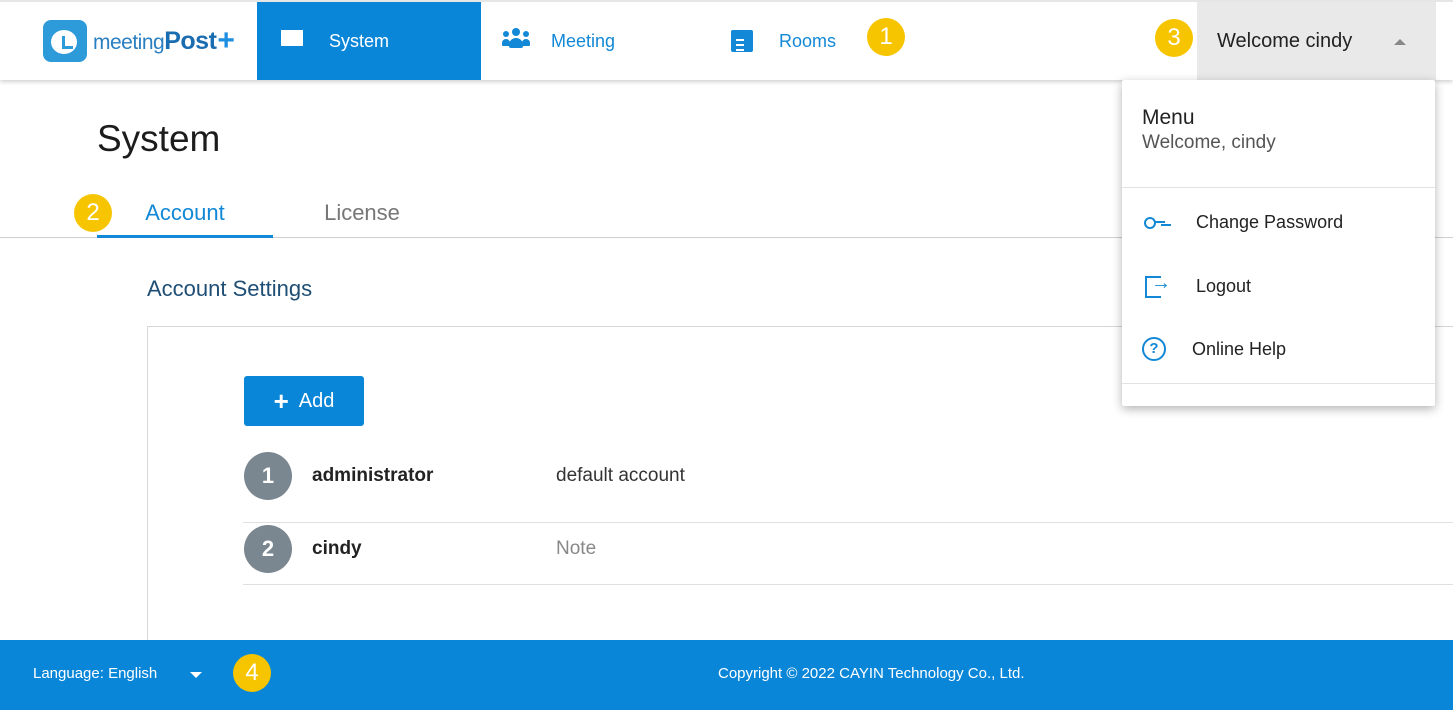 This screenshot has height=710, width=1453. What do you see at coordinates (292, 41) in the screenshot?
I see `dashboard-grid-icon` at bounding box center [292, 41].